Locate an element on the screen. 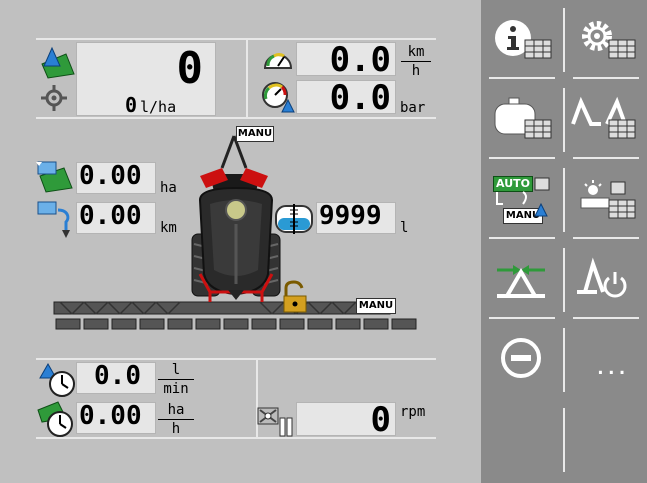  tank-volume-box: 9999 is located at coordinates (356, 217).